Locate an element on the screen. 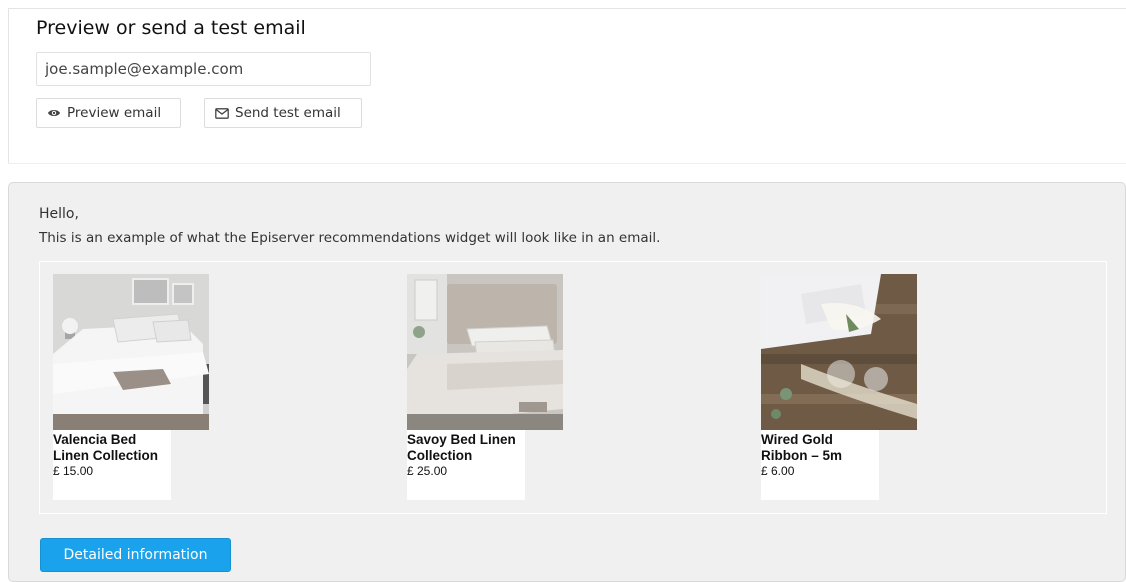  detailed-information-label: Detailed information is located at coordinates (135, 555).